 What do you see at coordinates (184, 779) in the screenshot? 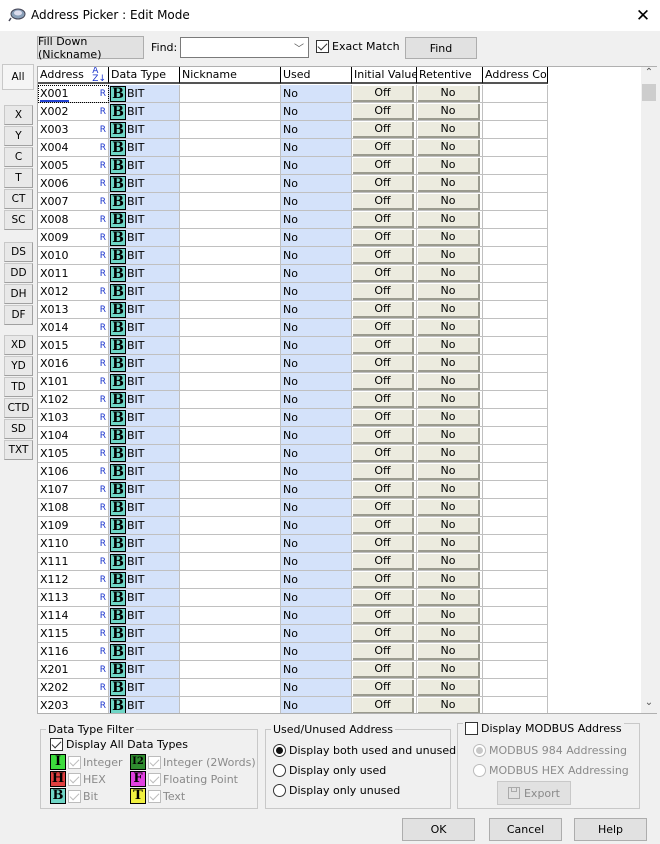
I see `type-filter-floating-point: F Floating Point` at bounding box center [184, 779].